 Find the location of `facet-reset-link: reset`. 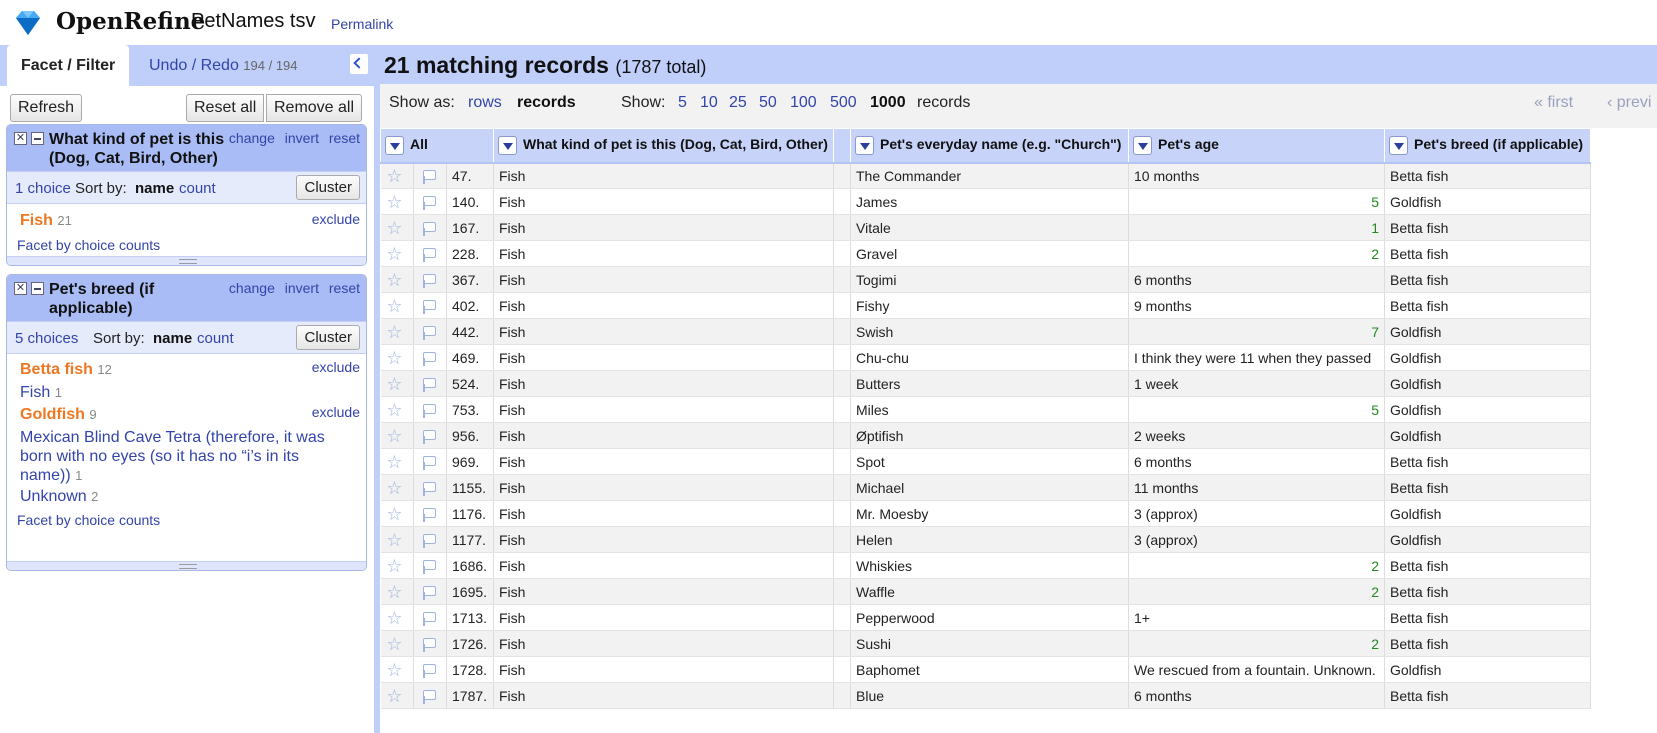

facet-reset-link: reset is located at coordinates (344, 138).